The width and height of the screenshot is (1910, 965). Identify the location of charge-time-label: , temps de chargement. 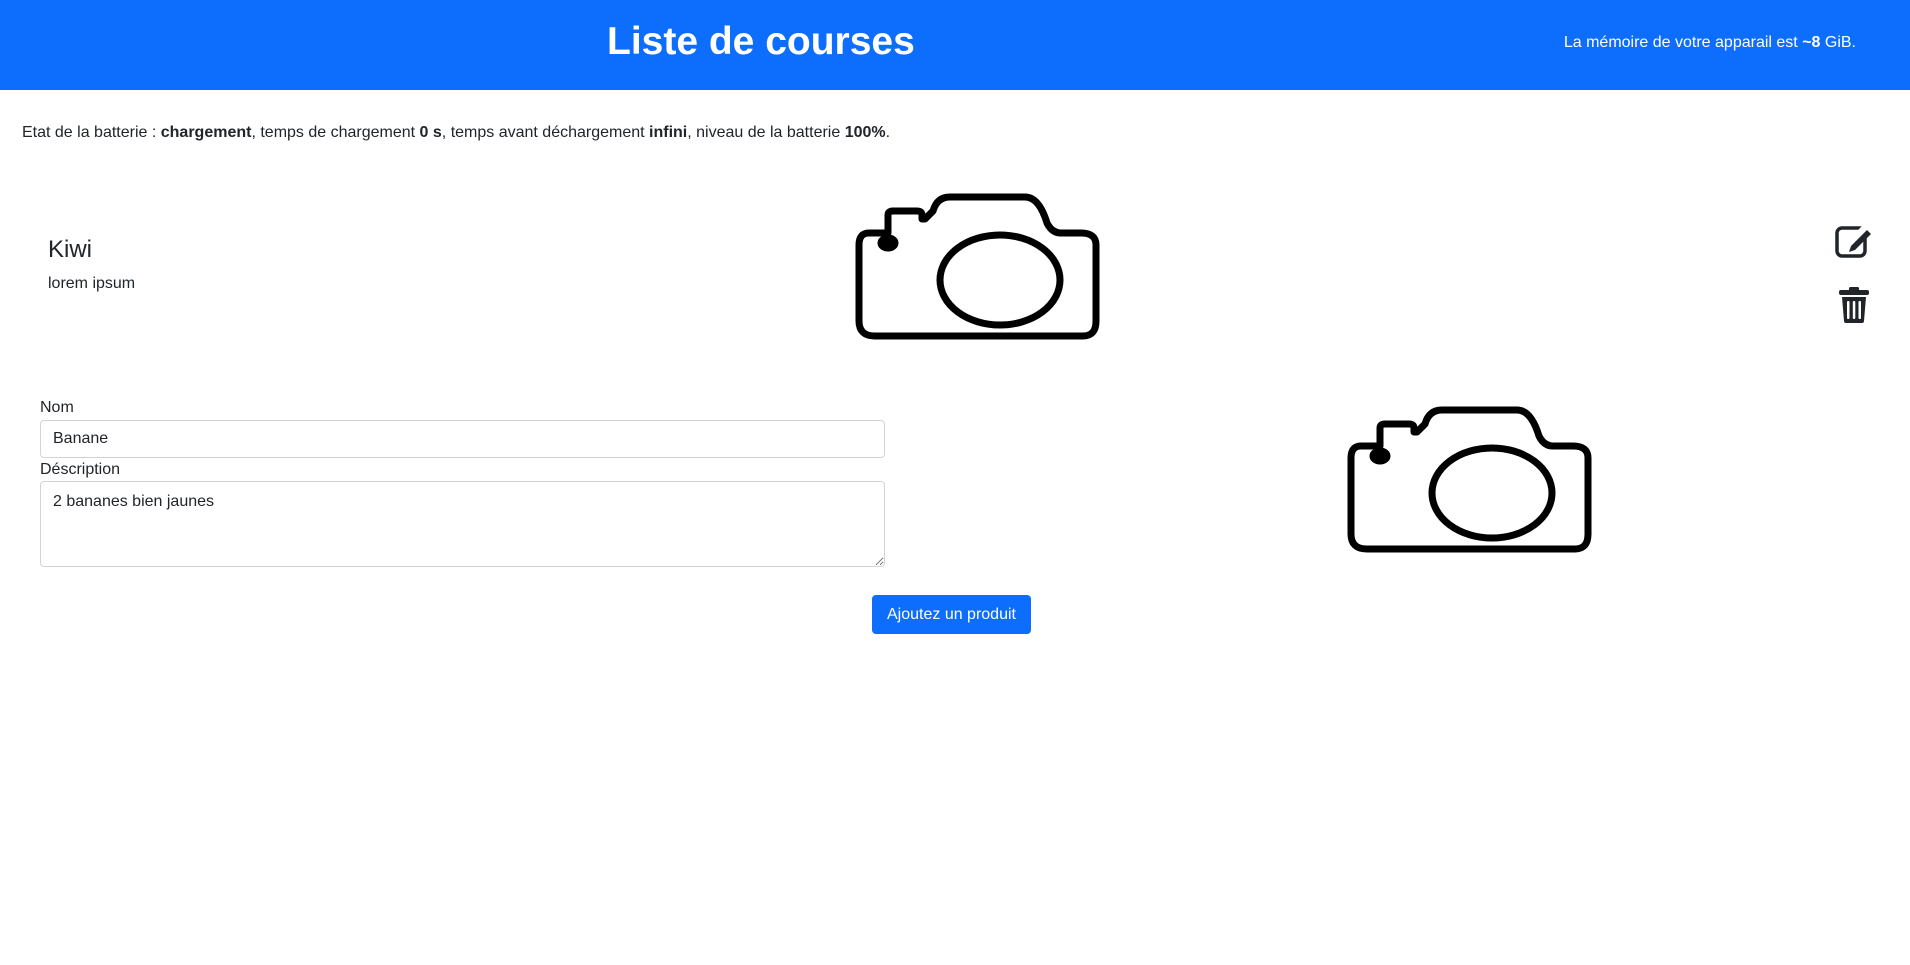
(335, 132).